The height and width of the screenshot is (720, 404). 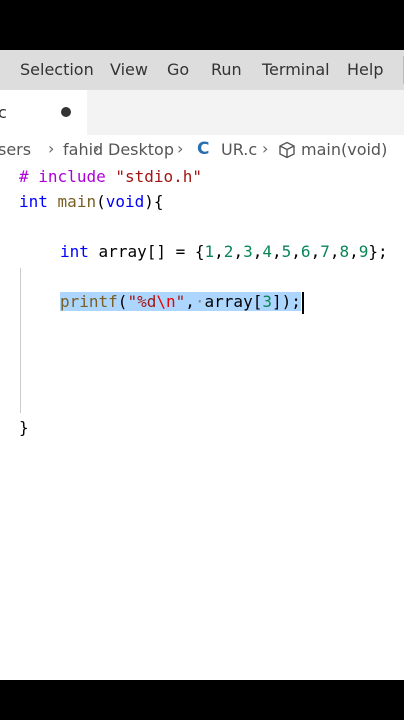 What do you see at coordinates (91, 201) in the screenshot?
I see `code-line-2: int main(void){` at bounding box center [91, 201].